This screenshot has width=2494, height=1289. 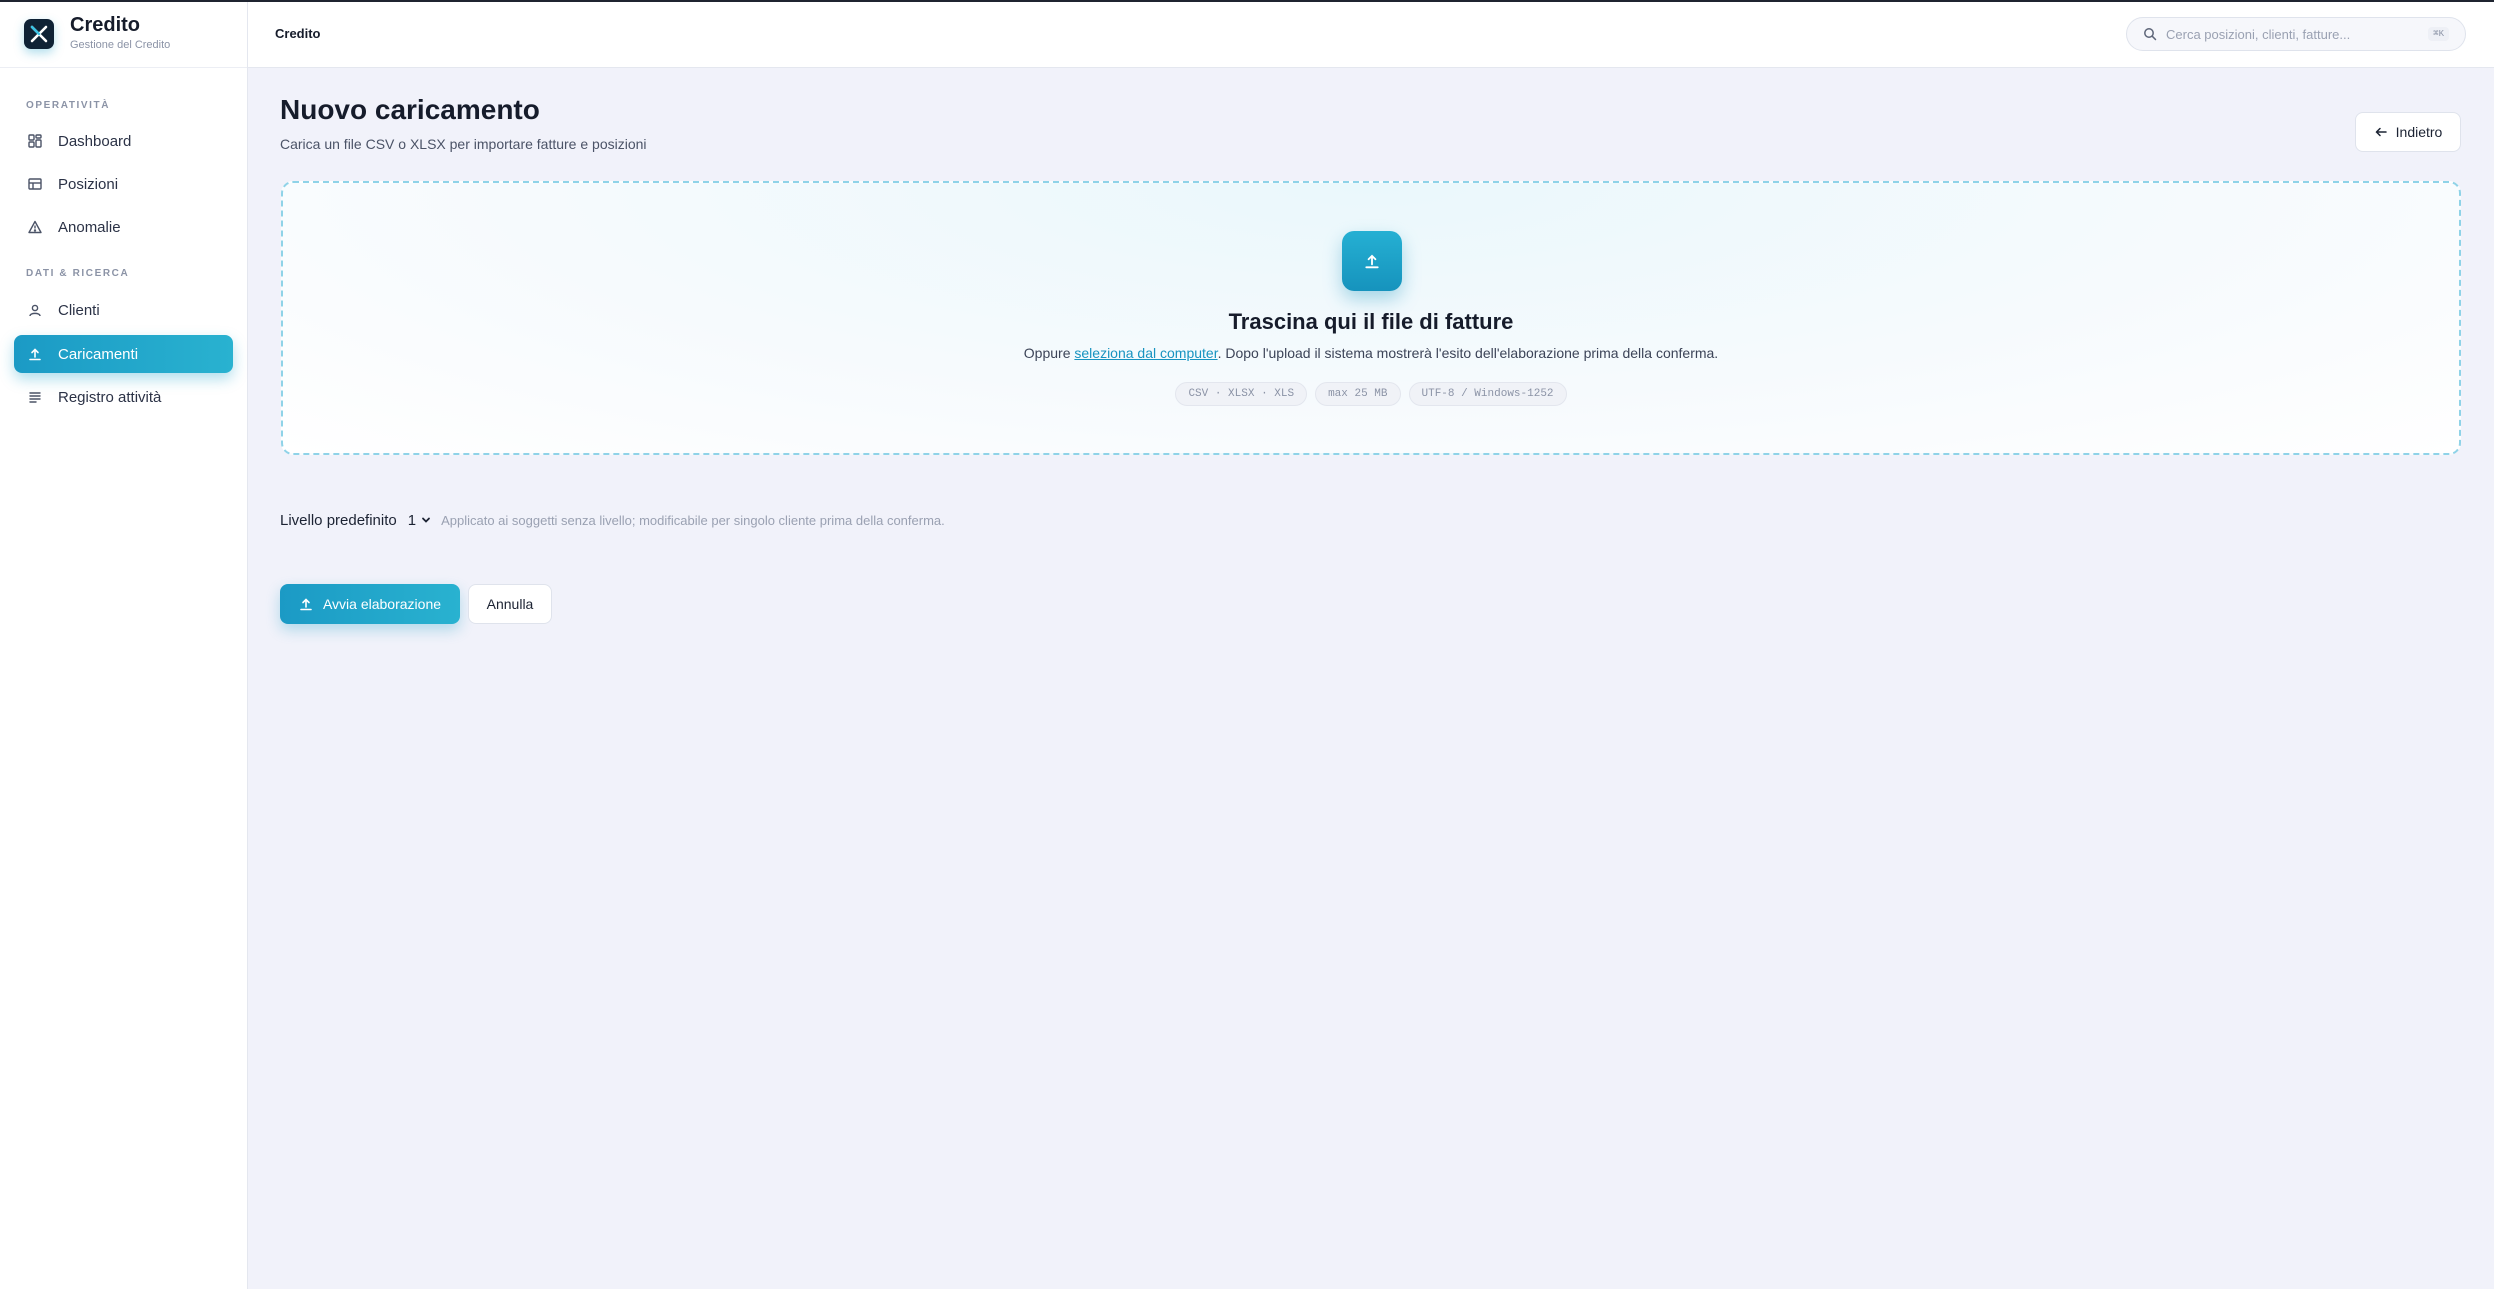 What do you see at coordinates (412, 520) in the screenshot?
I see `default-level-value: 1` at bounding box center [412, 520].